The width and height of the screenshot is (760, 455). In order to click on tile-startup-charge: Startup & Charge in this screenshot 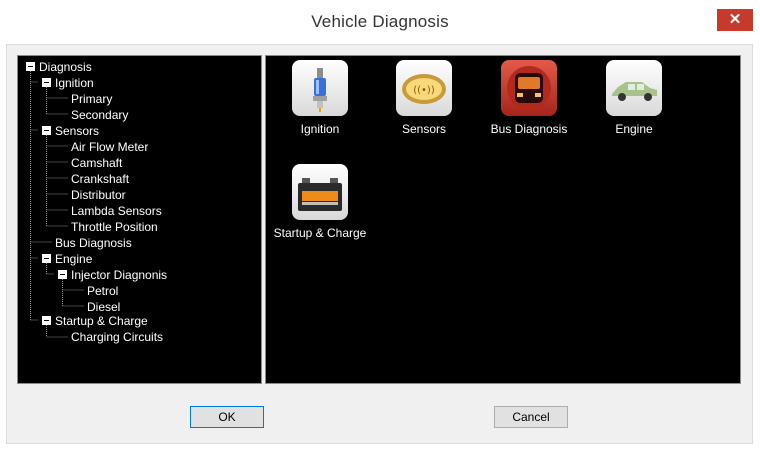, I will do `click(320, 202)`.